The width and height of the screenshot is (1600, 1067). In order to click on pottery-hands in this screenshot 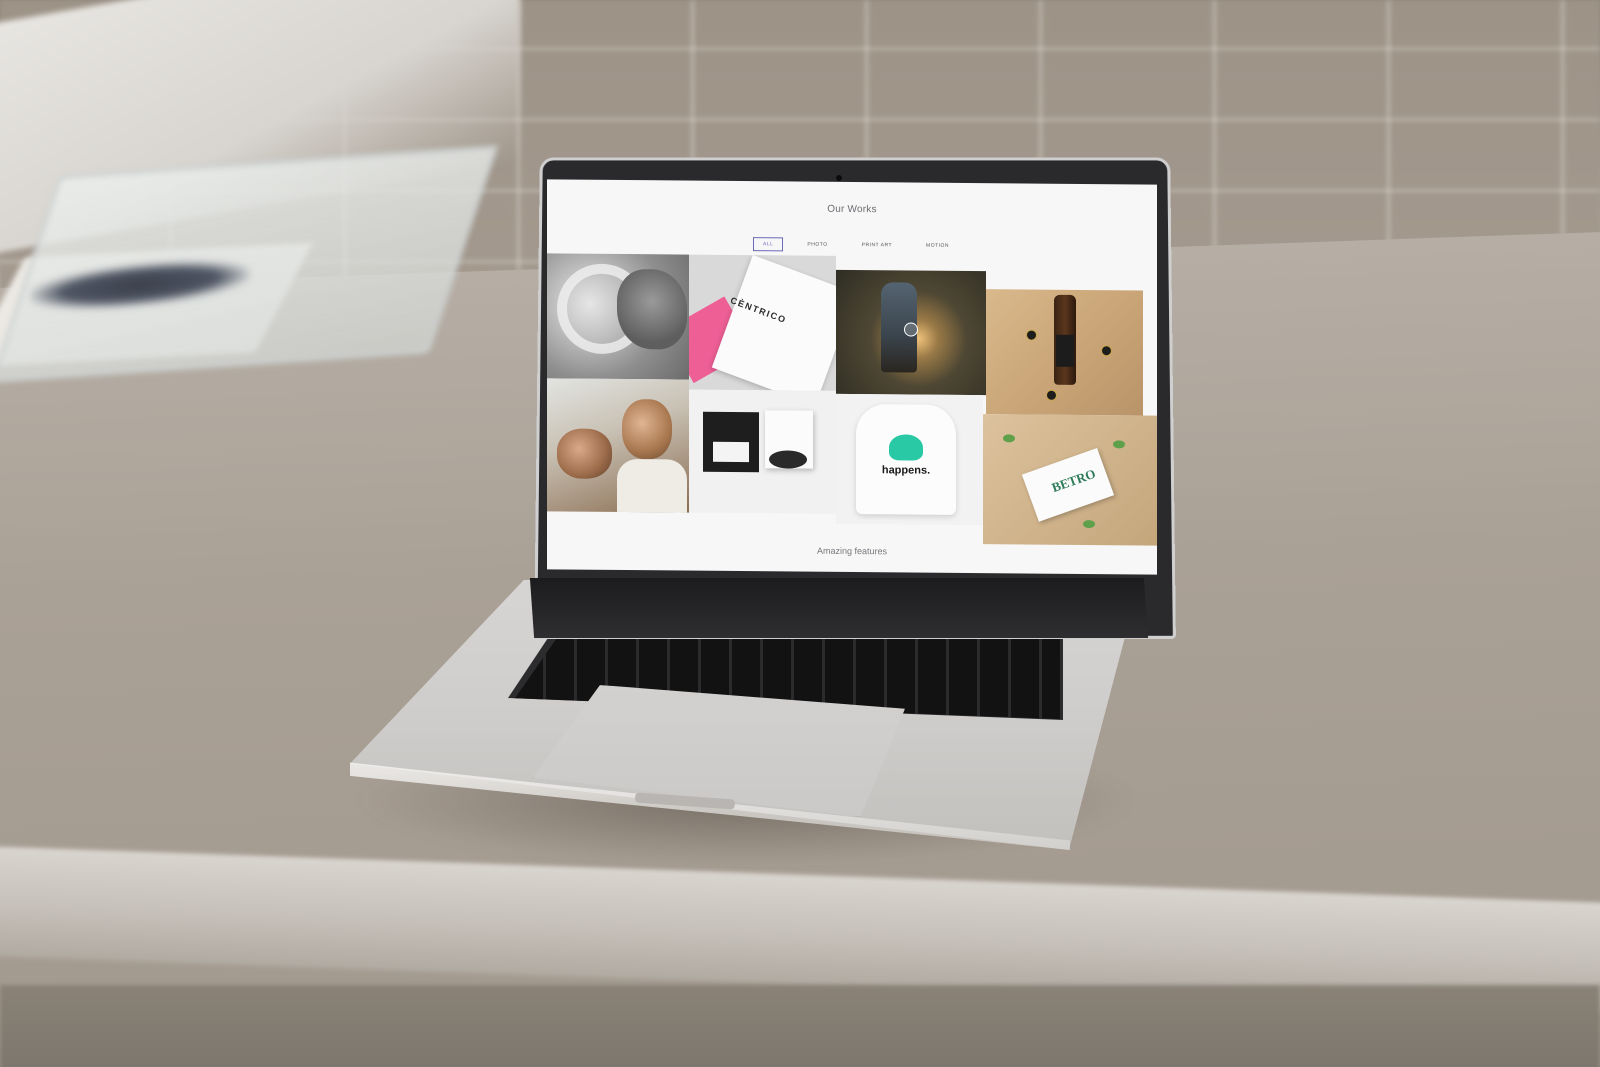, I will do `click(652, 309)`.